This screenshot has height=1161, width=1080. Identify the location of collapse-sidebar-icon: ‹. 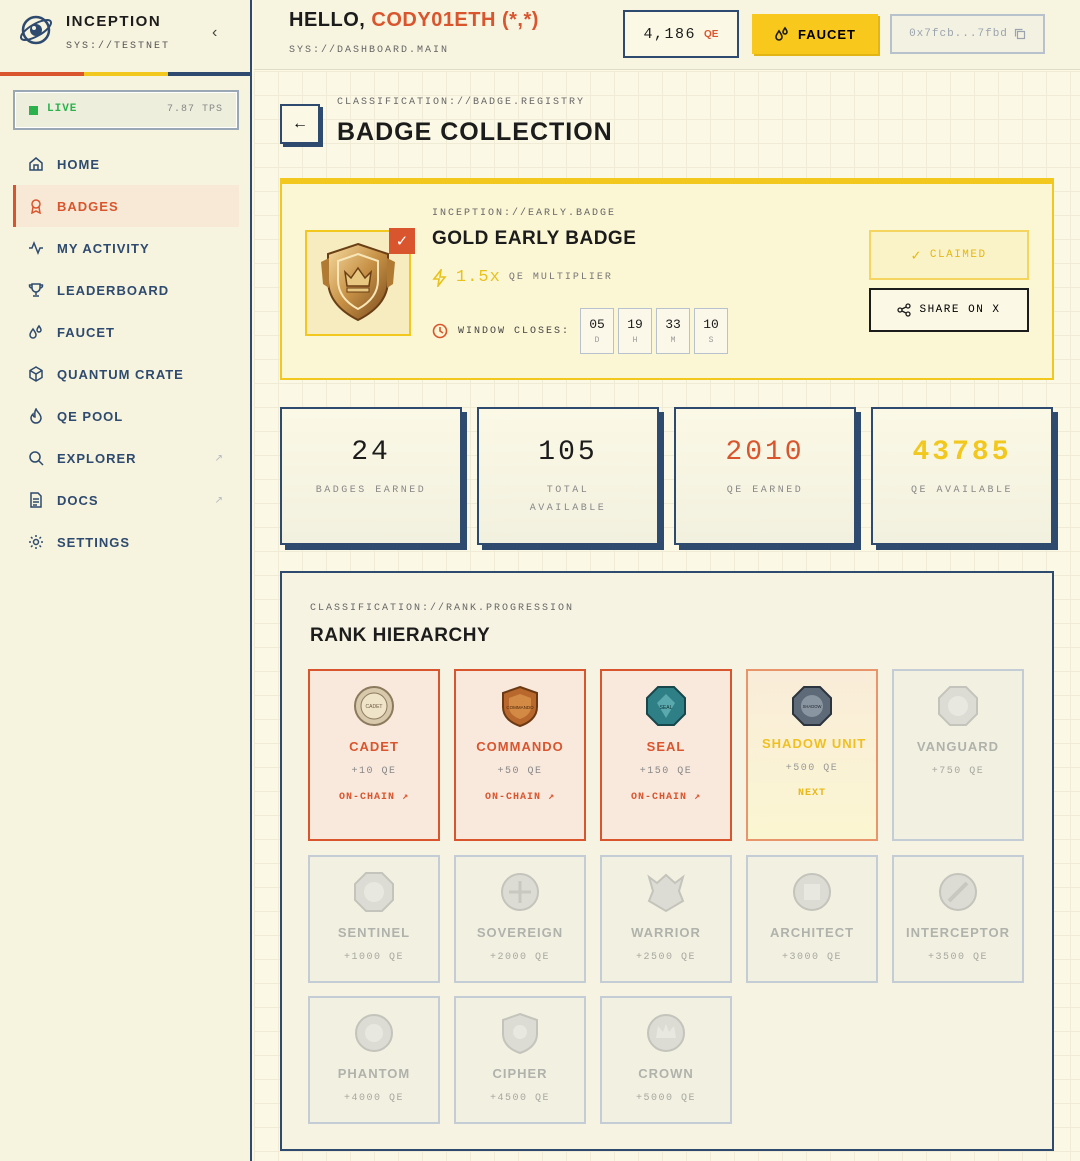
(214, 33).